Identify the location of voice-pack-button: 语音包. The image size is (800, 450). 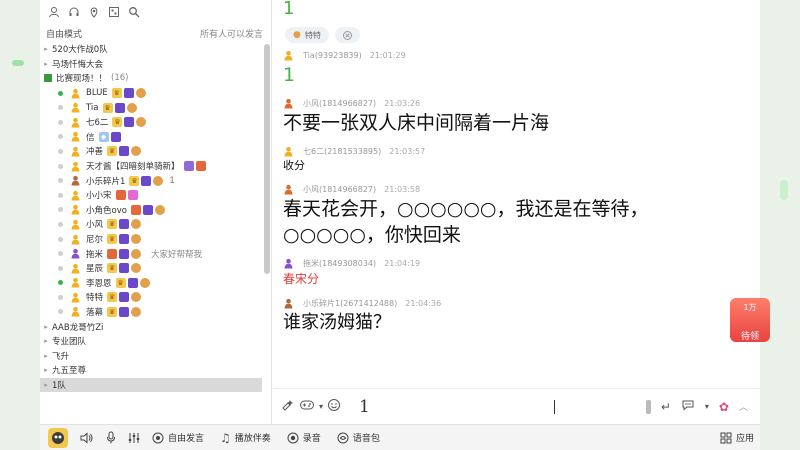
(358, 437).